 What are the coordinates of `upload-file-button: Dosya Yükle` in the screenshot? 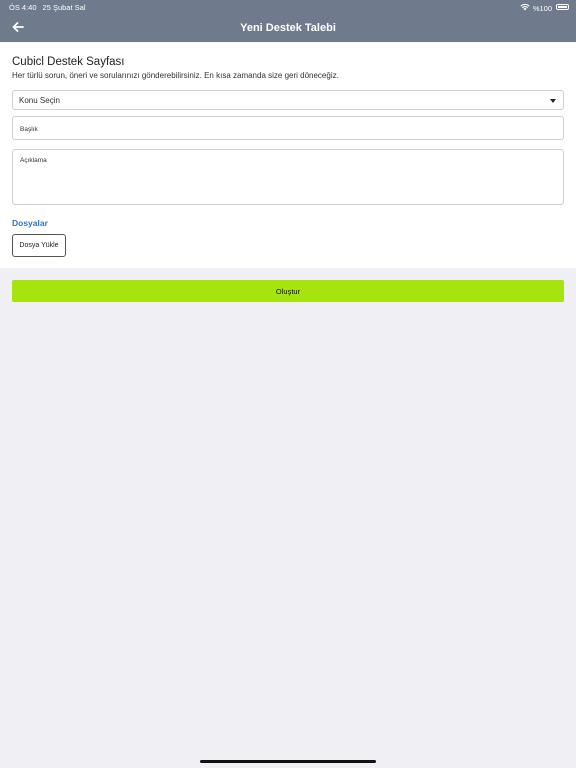 It's located at (39, 245).